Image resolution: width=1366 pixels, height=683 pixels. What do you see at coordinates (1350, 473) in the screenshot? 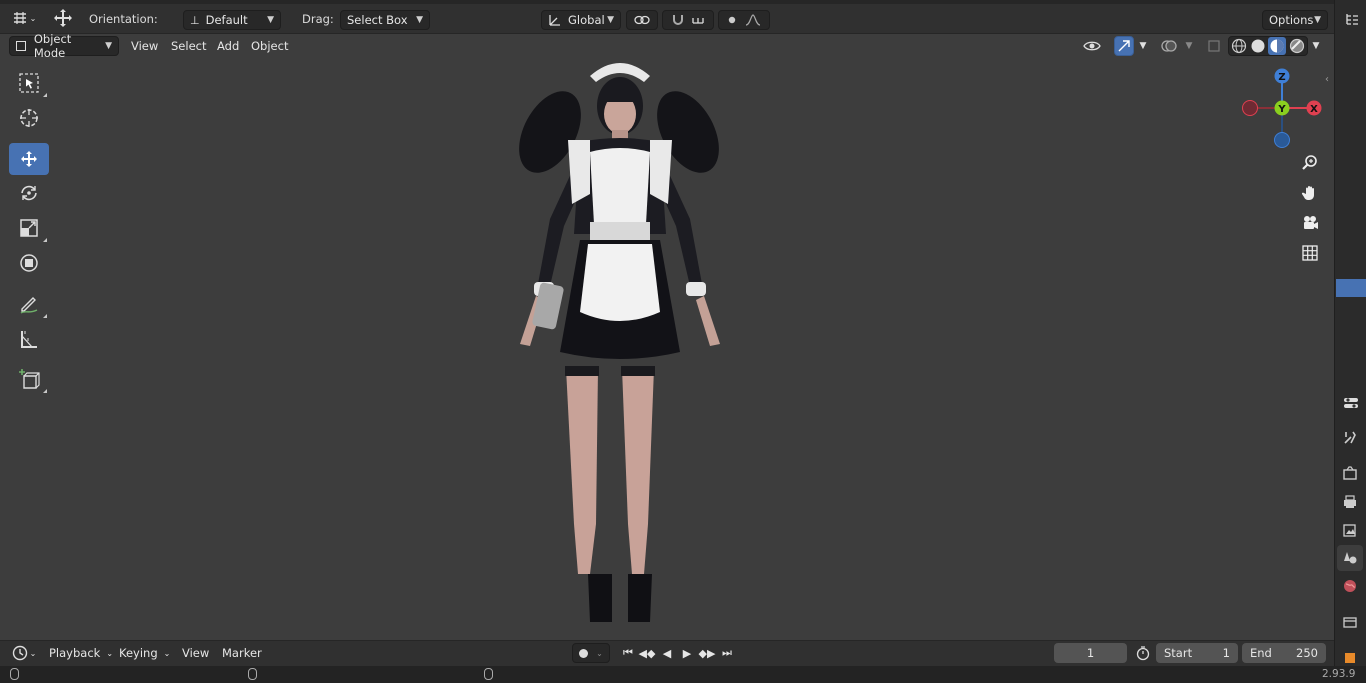
I see `render-properties-tab` at bounding box center [1350, 473].